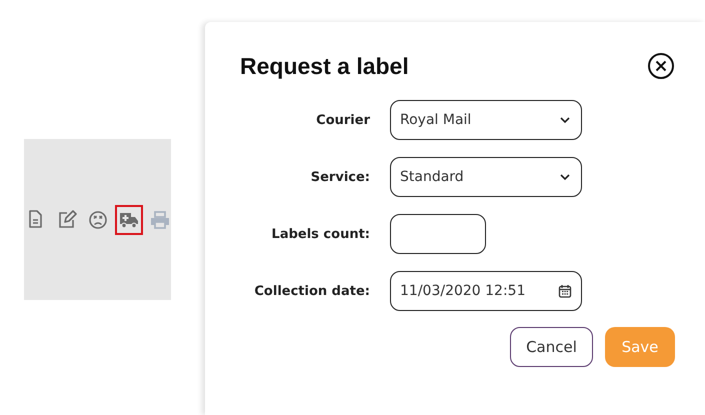 The height and width of the screenshot is (415, 705). What do you see at coordinates (321, 234) in the screenshot?
I see `field-label: Labels count:` at bounding box center [321, 234].